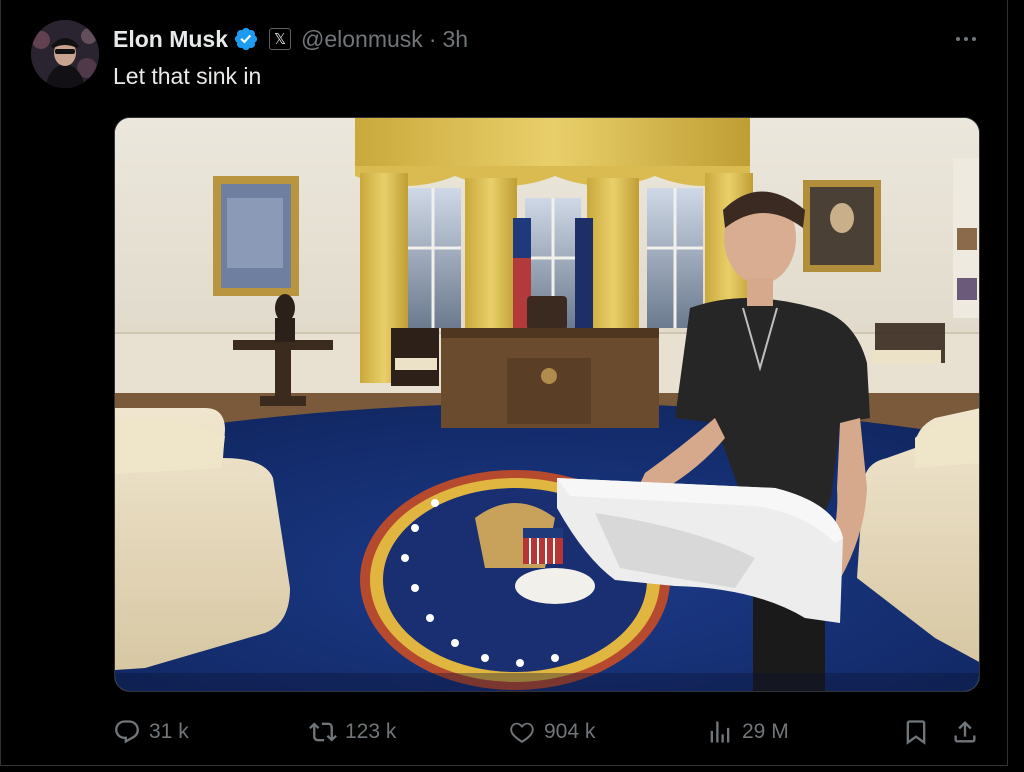 The height and width of the screenshot is (772, 1024). Describe the element at coordinates (170, 39) in the screenshot. I see `author-display-name: Elon Musk` at that location.